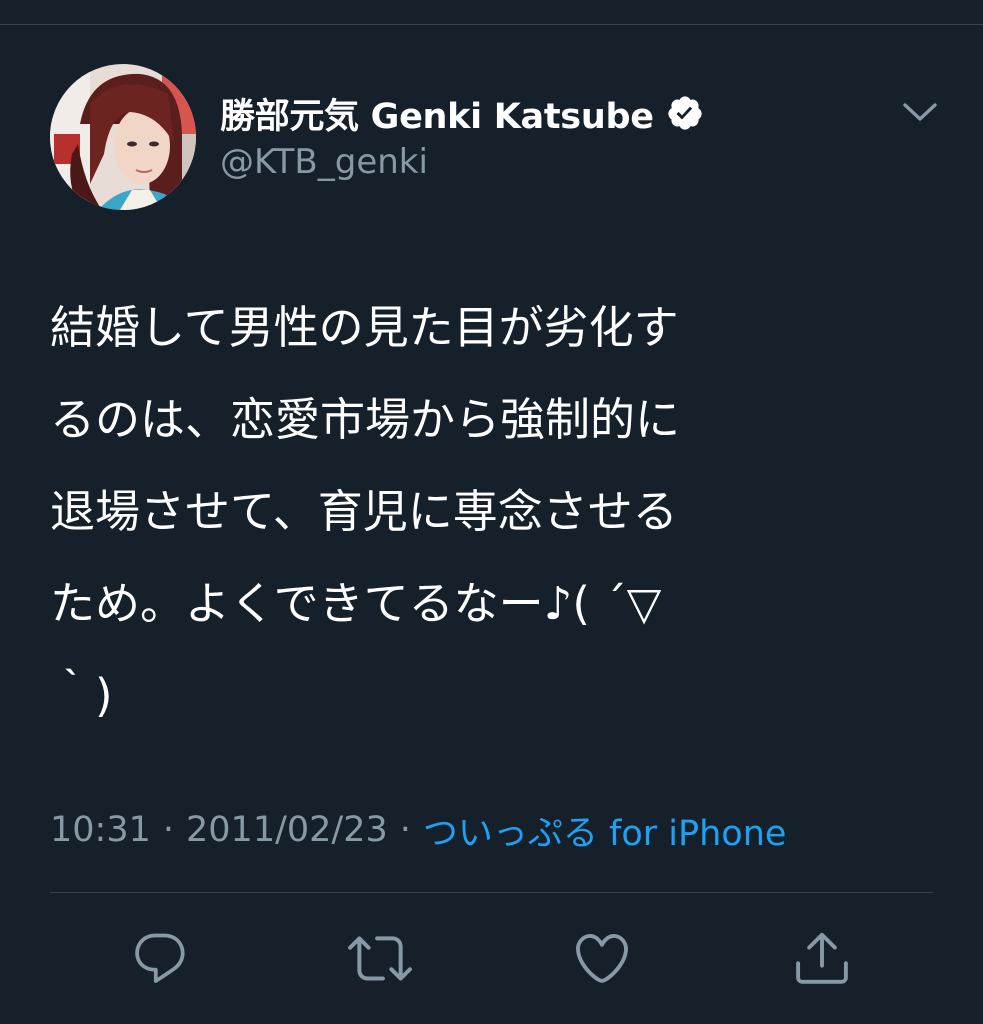  What do you see at coordinates (100, 830) in the screenshot?
I see `tweet-time: 10:31` at bounding box center [100, 830].